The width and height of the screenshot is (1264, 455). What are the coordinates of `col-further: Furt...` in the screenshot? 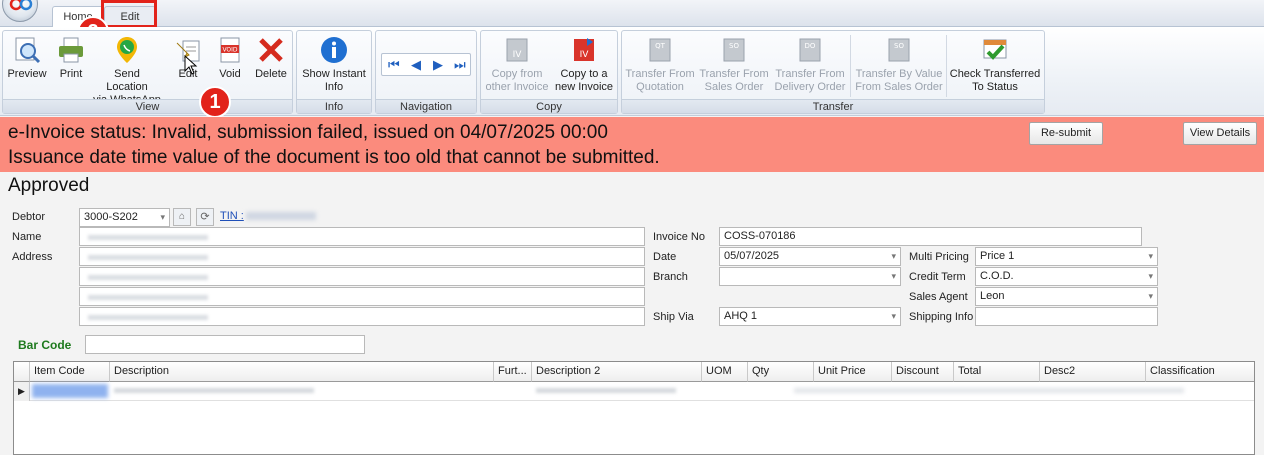 It's located at (513, 372).